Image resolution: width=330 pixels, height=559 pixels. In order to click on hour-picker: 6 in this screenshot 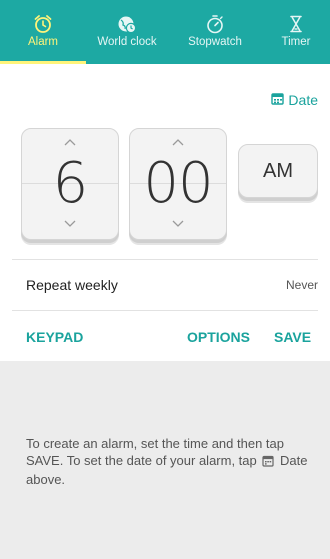, I will do `click(70, 184)`.